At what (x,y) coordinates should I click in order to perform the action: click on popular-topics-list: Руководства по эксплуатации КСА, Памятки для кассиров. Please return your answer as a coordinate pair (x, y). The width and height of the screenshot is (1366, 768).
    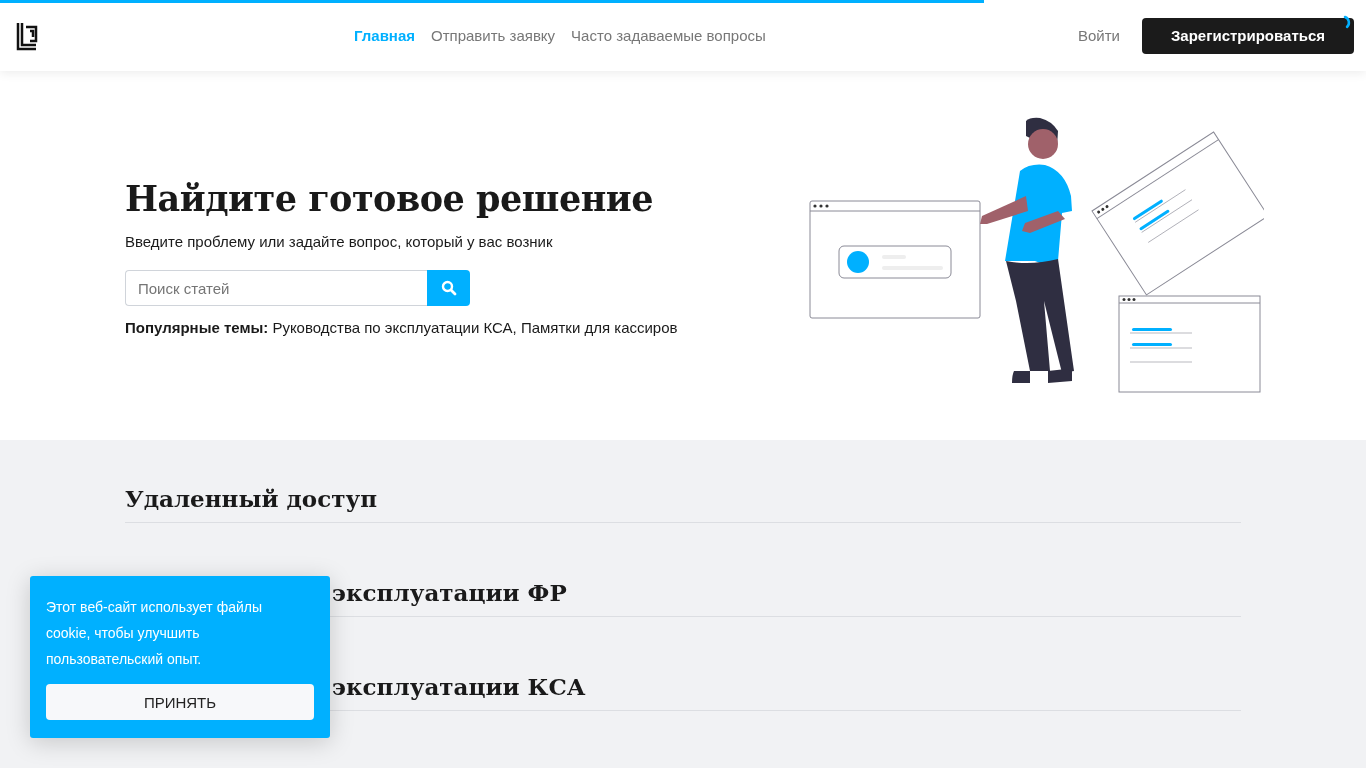
    Looking at the image, I should click on (475, 327).